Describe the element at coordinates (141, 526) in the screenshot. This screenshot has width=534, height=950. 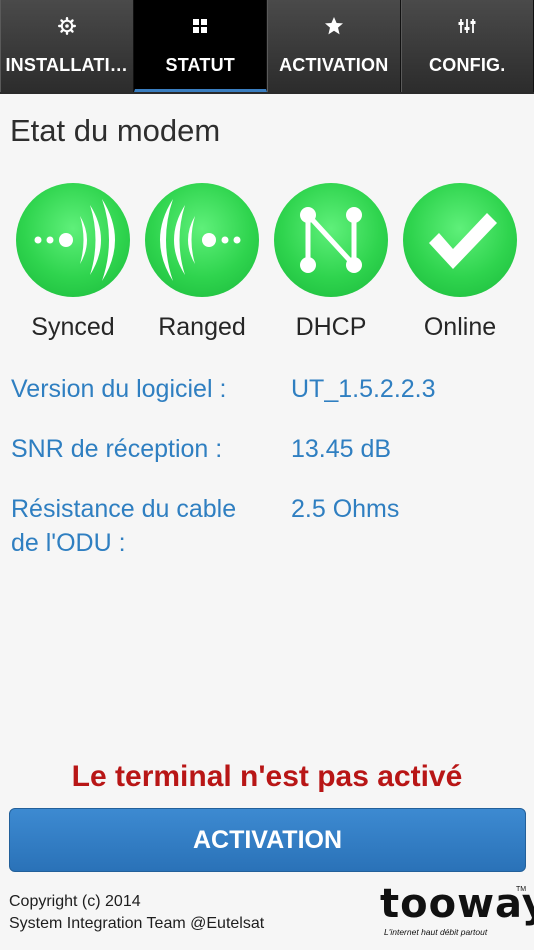
I see `info-label: Résistance du cable de l'ODU :` at that location.